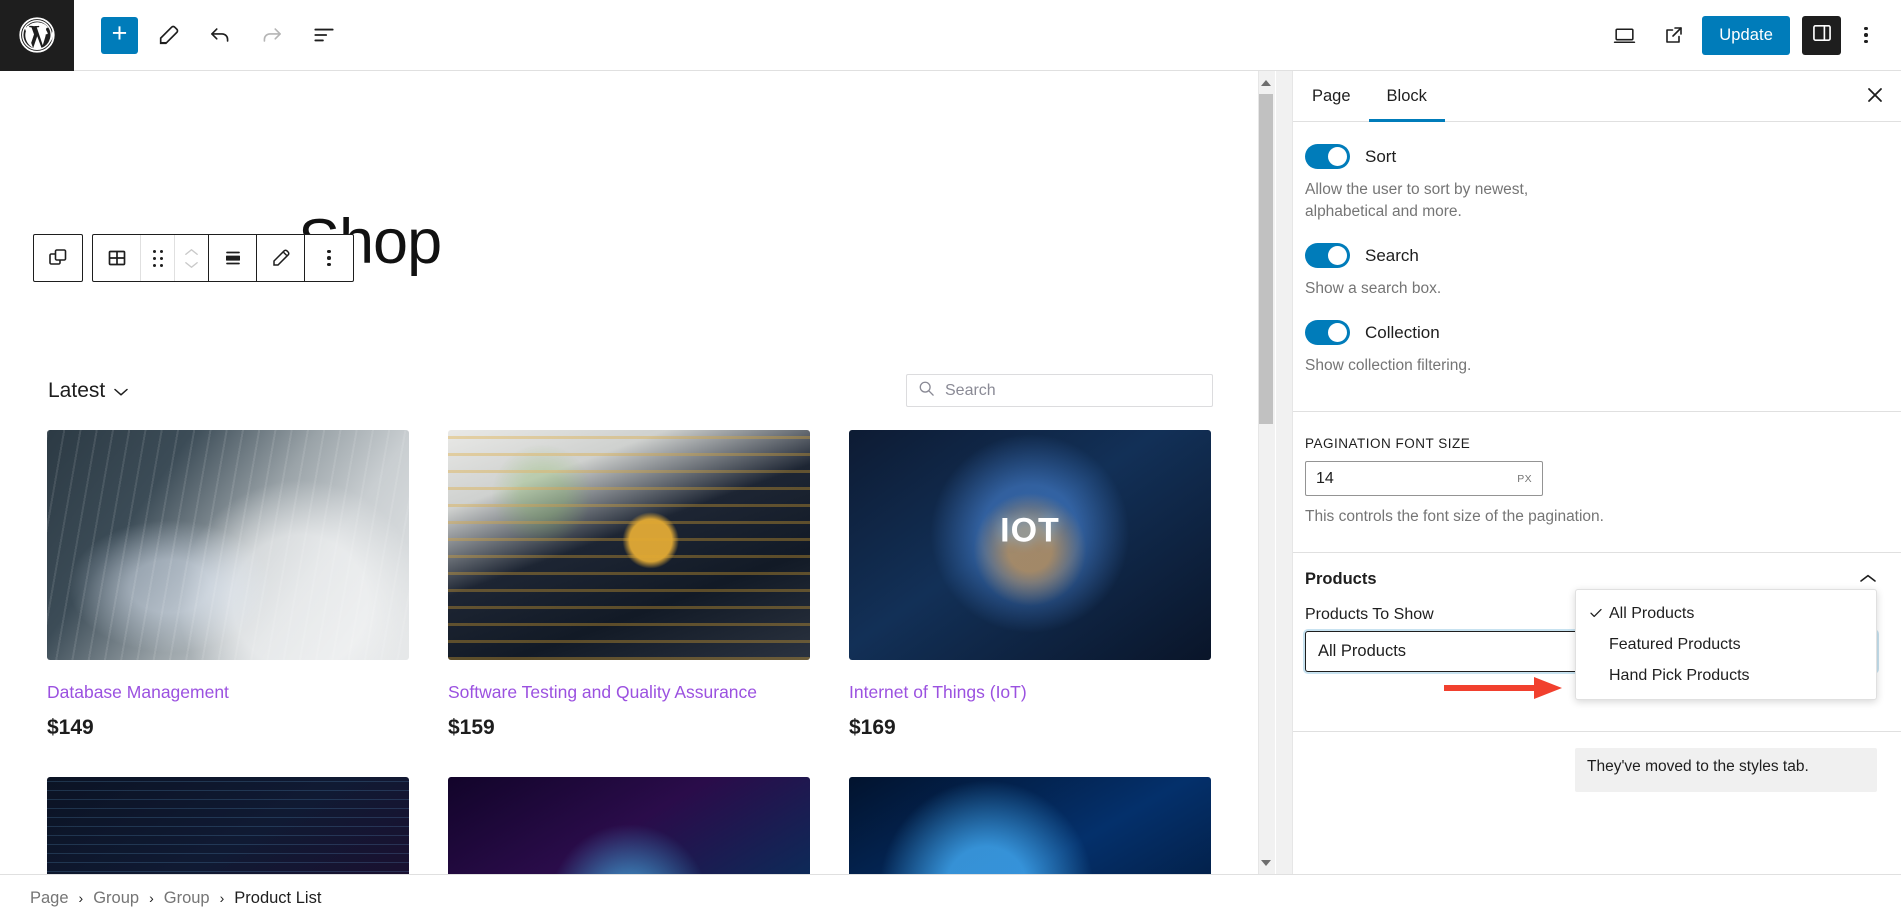  Describe the element at coordinates (1325, 478) in the screenshot. I see `pagination-font-size-value: 14` at that location.